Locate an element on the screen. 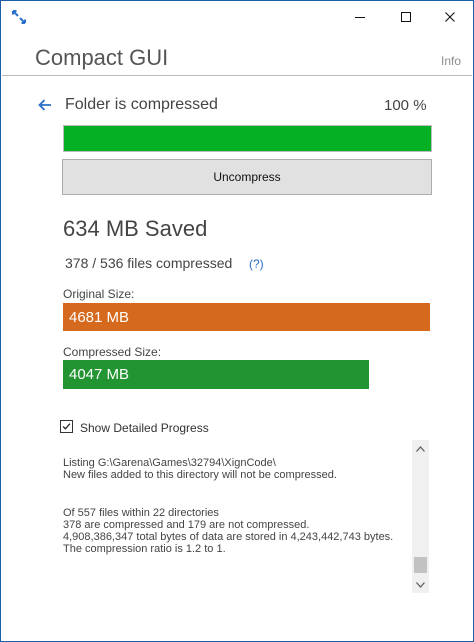 This screenshot has height=642, width=474. close-button is located at coordinates (450, 17).